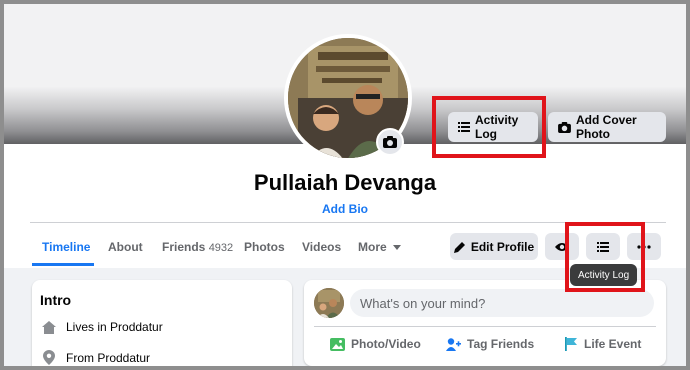 This screenshot has width=690, height=370. Describe the element at coordinates (613, 344) in the screenshot. I see `life-event-label: Life Event` at that location.